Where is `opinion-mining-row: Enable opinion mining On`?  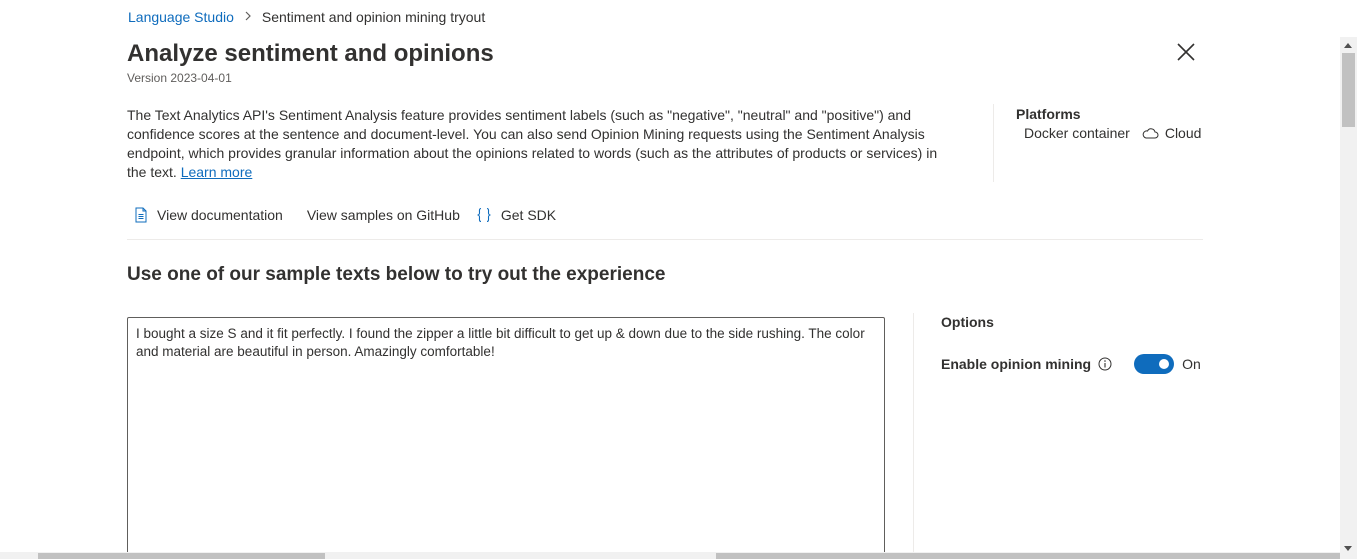 opinion-mining-row: Enable opinion mining On is located at coordinates (1071, 364).